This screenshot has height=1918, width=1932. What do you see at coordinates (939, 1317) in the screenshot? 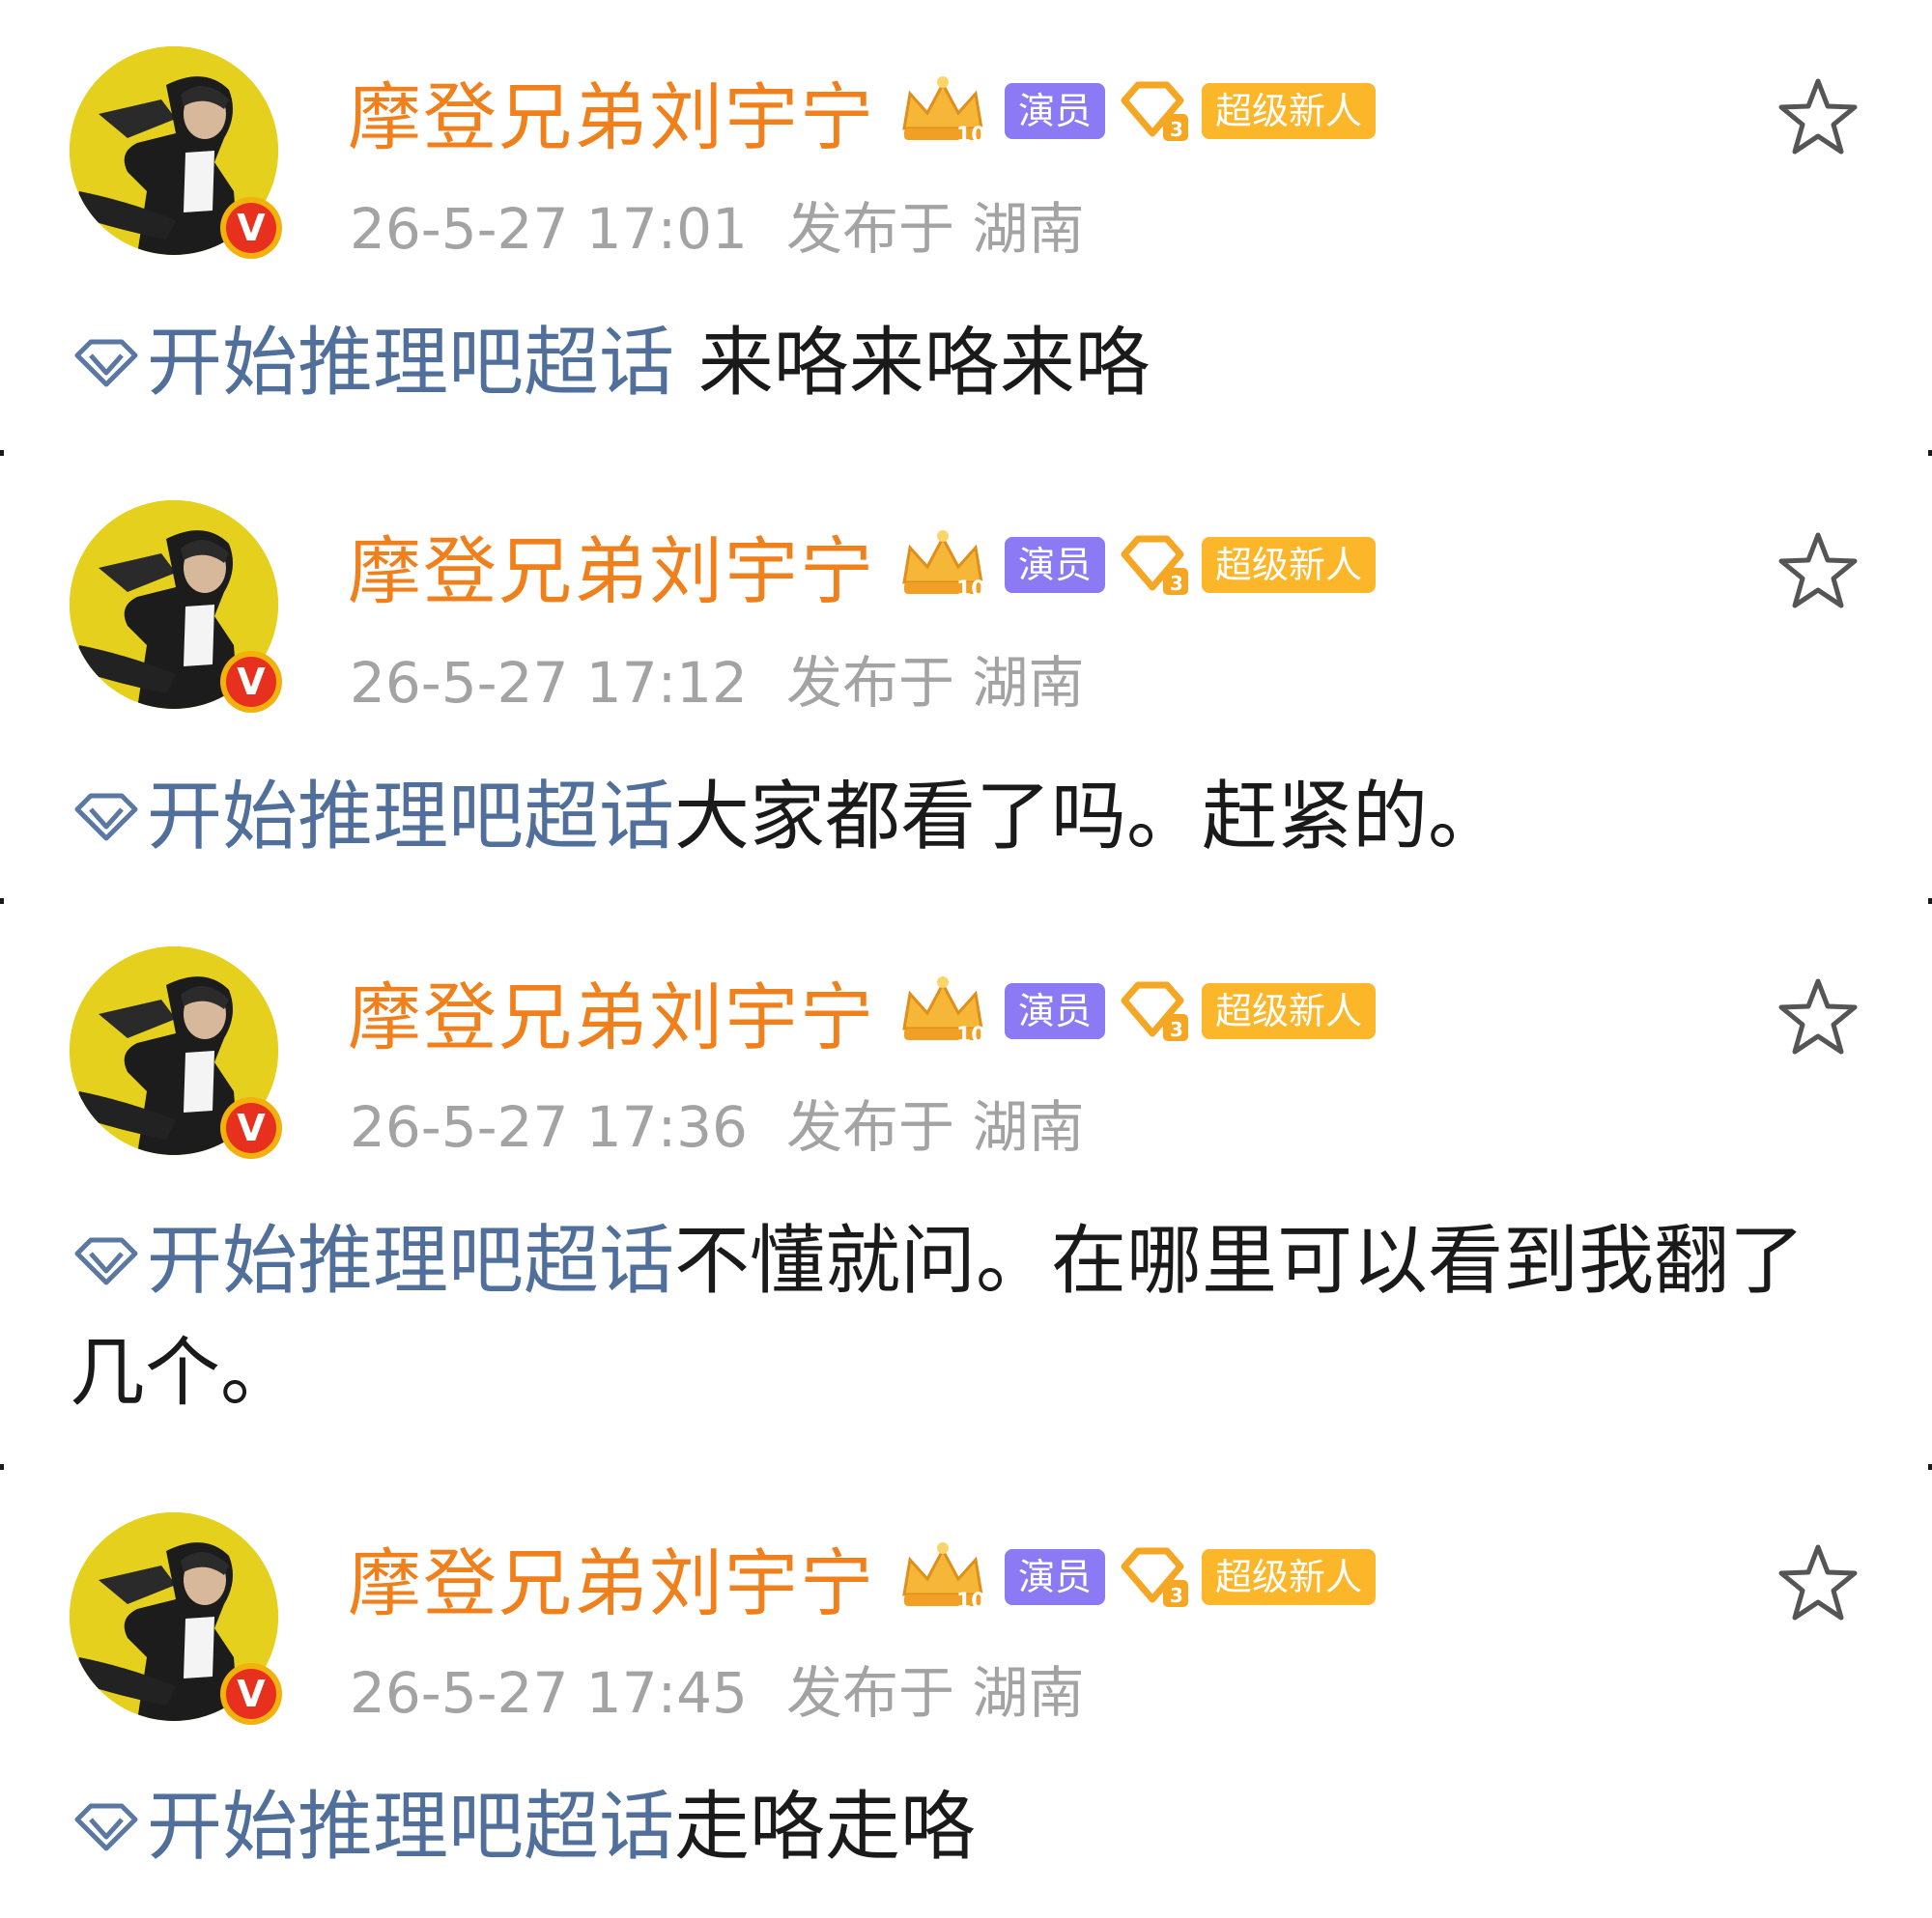
I see `post-content: 开始推理吧超话不懂就问。在哪里可以看到我翻了几个。` at bounding box center [939, 1317].